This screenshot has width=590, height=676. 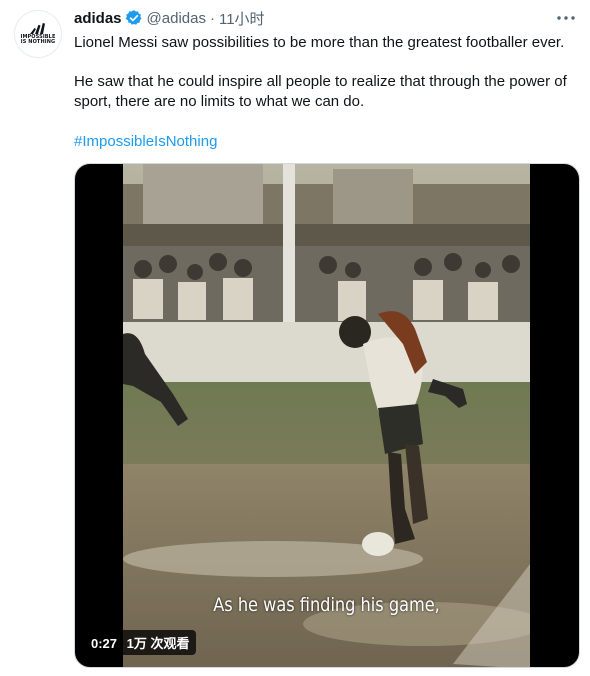 I want to click on tweet-header: adidas @adidas · 11小时, so click(x=169, y=18).